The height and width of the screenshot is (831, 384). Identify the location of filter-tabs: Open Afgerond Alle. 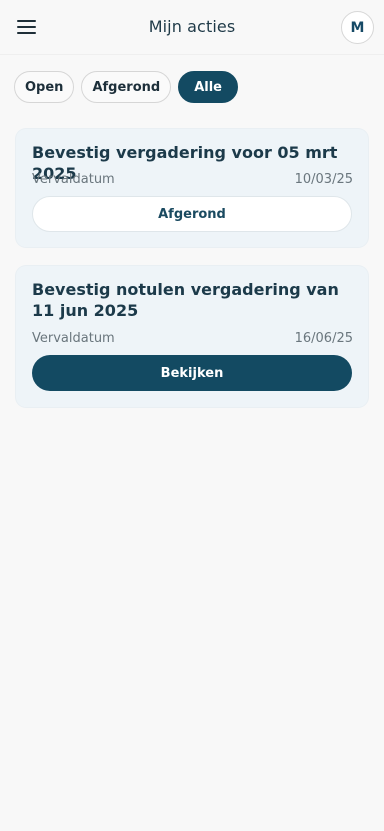
(126, 87).